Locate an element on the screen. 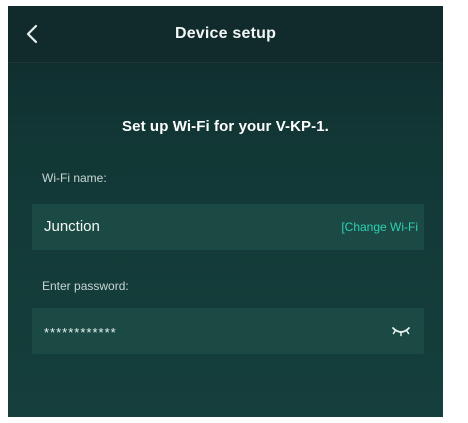  password-label: Enter password: is located at coordinates (85, 286).